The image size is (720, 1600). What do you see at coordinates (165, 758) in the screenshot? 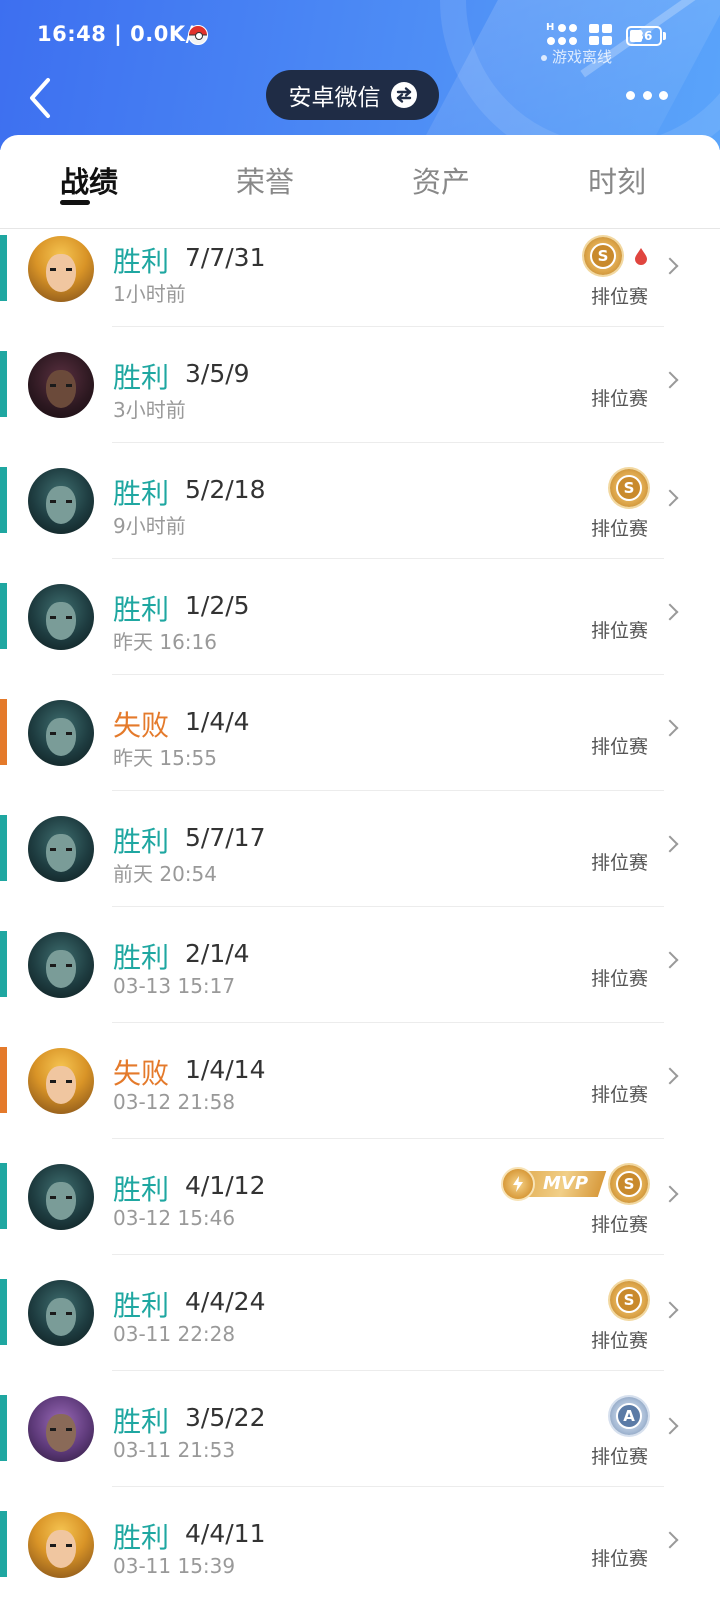
I see `match-time: 昨天 15:55` at bounding box center [165, 758].